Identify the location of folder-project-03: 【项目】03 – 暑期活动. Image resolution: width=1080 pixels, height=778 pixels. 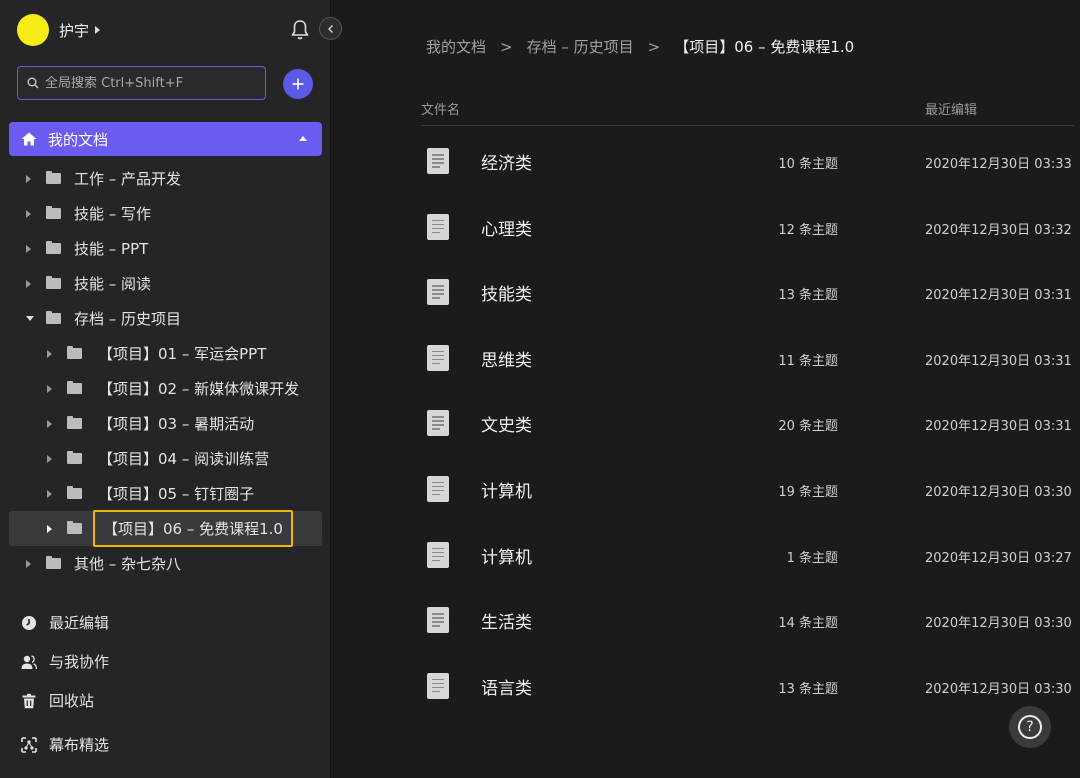
(165, 423).